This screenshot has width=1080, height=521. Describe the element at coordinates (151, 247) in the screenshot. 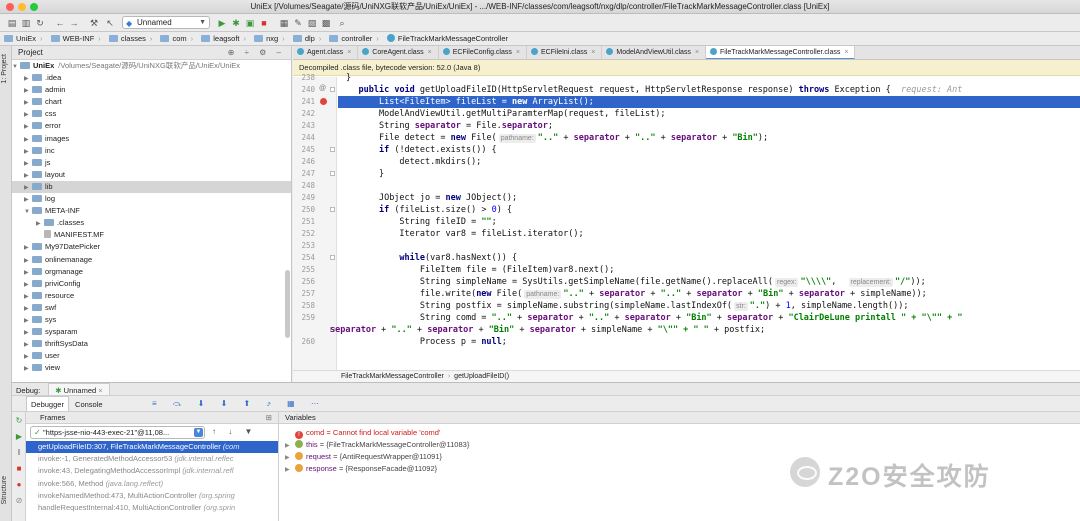

I see `tree-item: ▶ My97DatePicker` at that location.